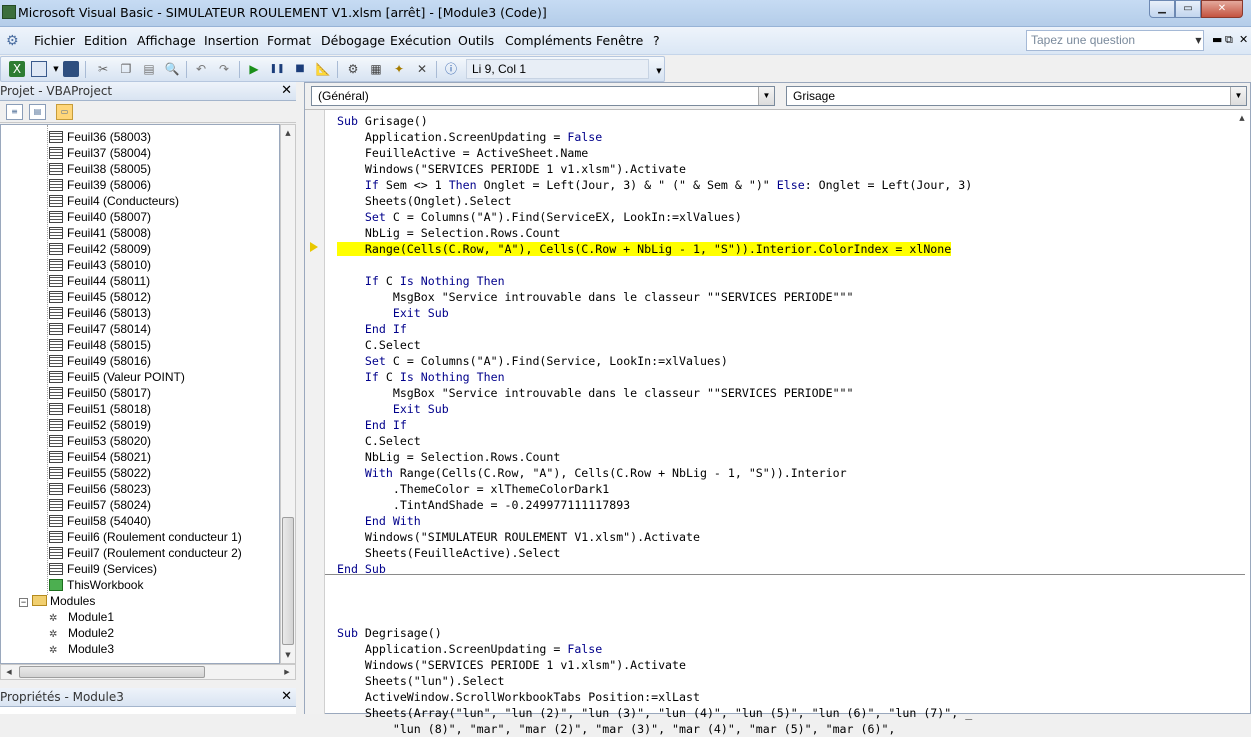 The image size is (1251, 737). Describe the element at coordinates (254, 69) in the screenshot. I see `run-icon: ▶` at that location.